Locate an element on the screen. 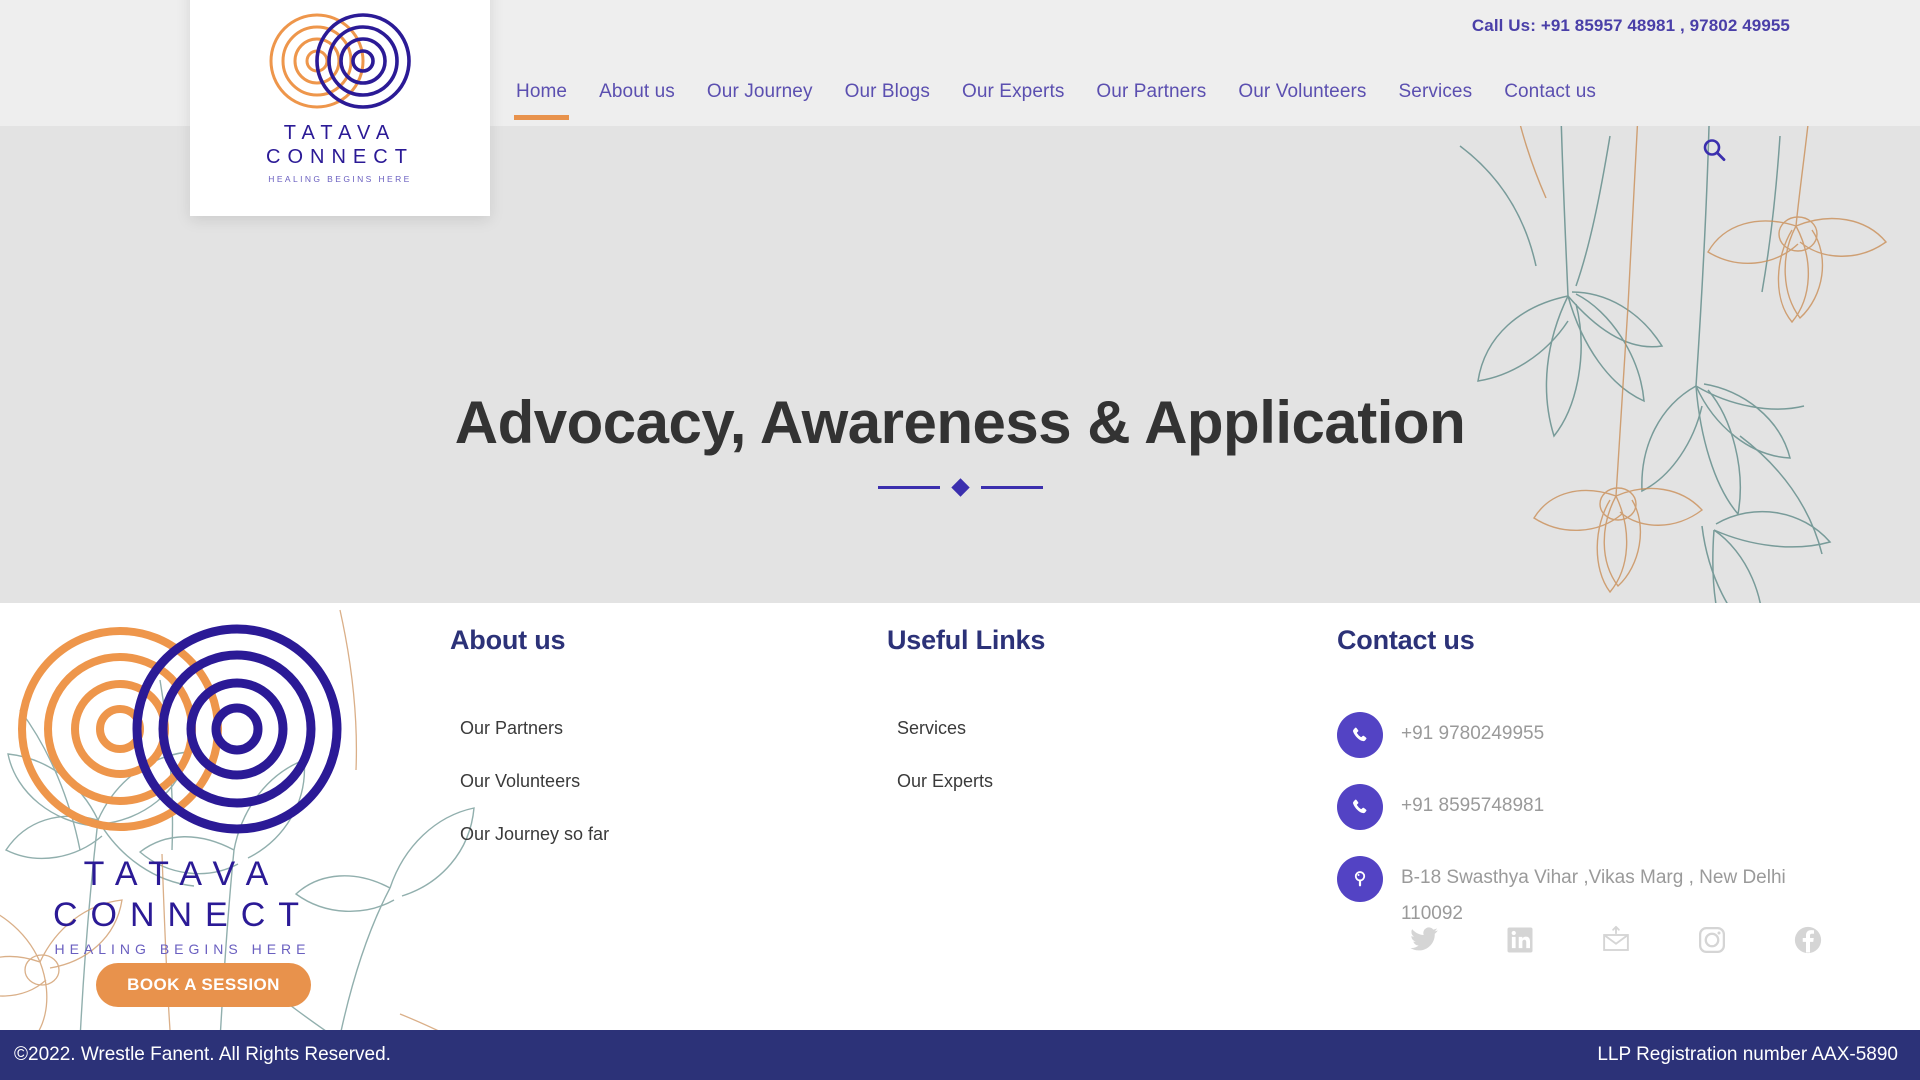  nav-item-services: Services is located at coordinates (1436, 92).